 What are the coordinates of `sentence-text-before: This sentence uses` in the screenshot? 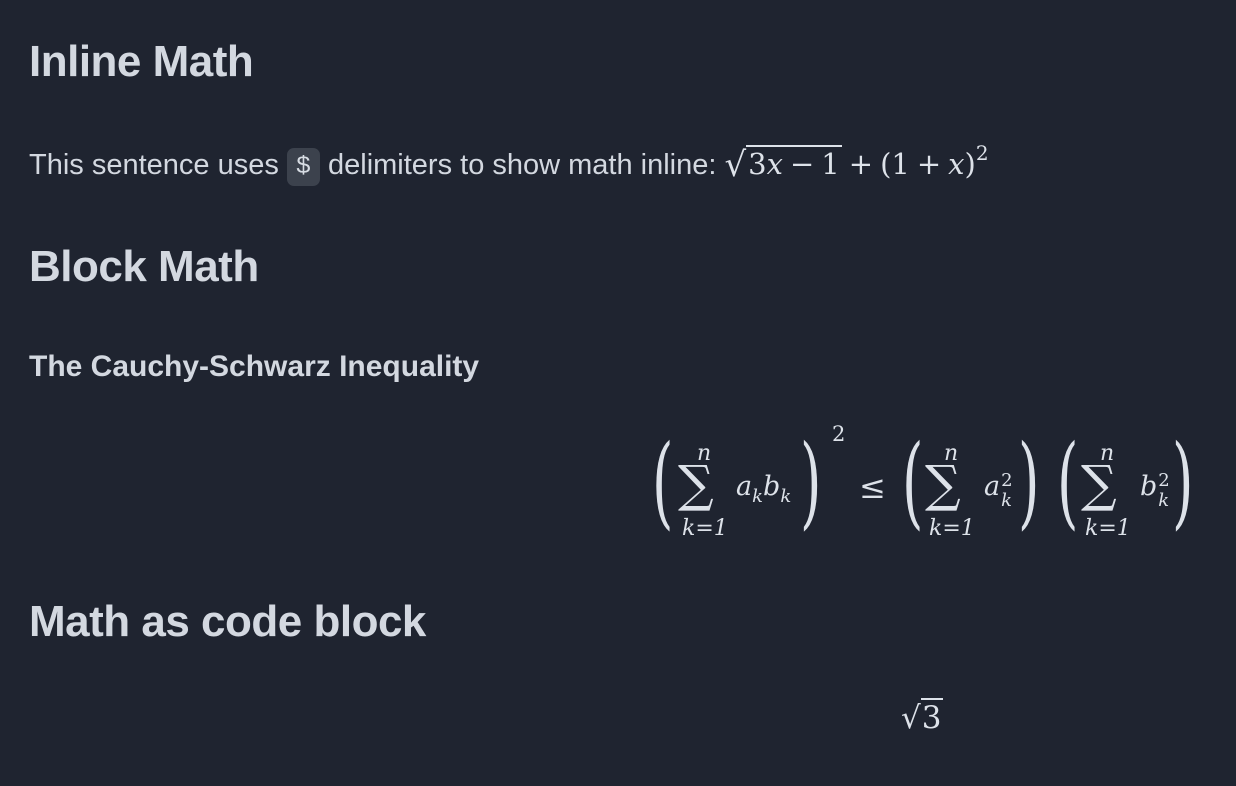 It's located at (158, 165).